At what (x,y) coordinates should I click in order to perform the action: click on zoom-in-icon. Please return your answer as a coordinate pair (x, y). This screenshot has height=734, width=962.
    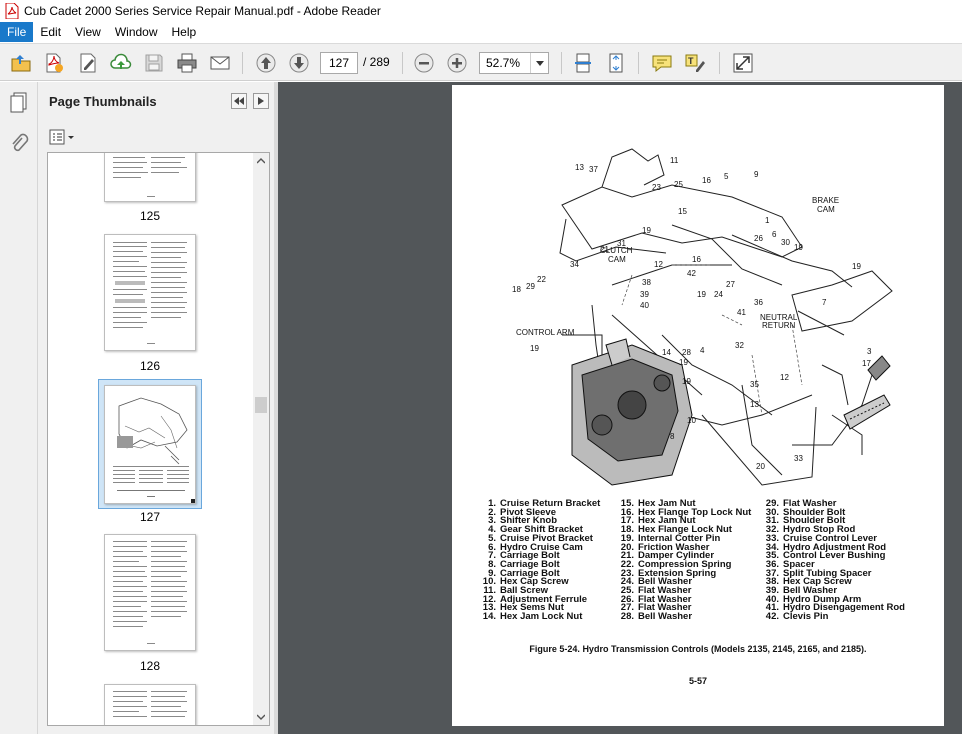
    Looking at the image, I should click on (457, 63).